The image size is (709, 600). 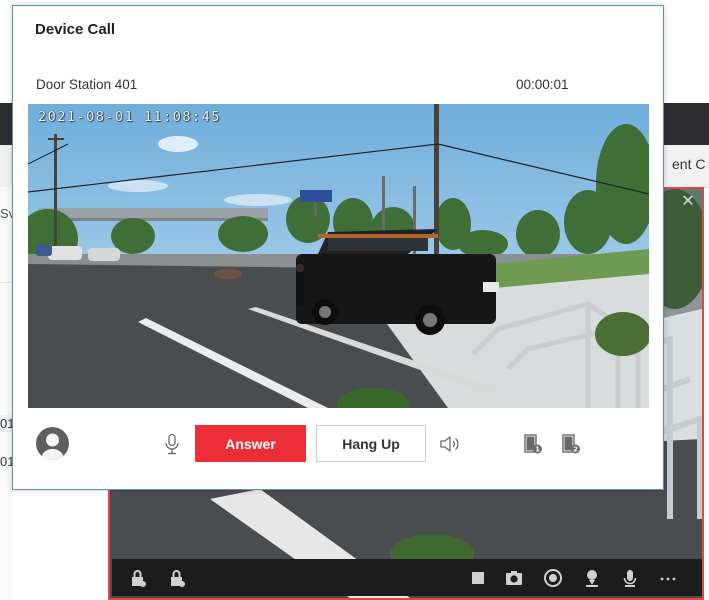 I want to click on background-live-view-toolbar, so click(x=407, y=577).